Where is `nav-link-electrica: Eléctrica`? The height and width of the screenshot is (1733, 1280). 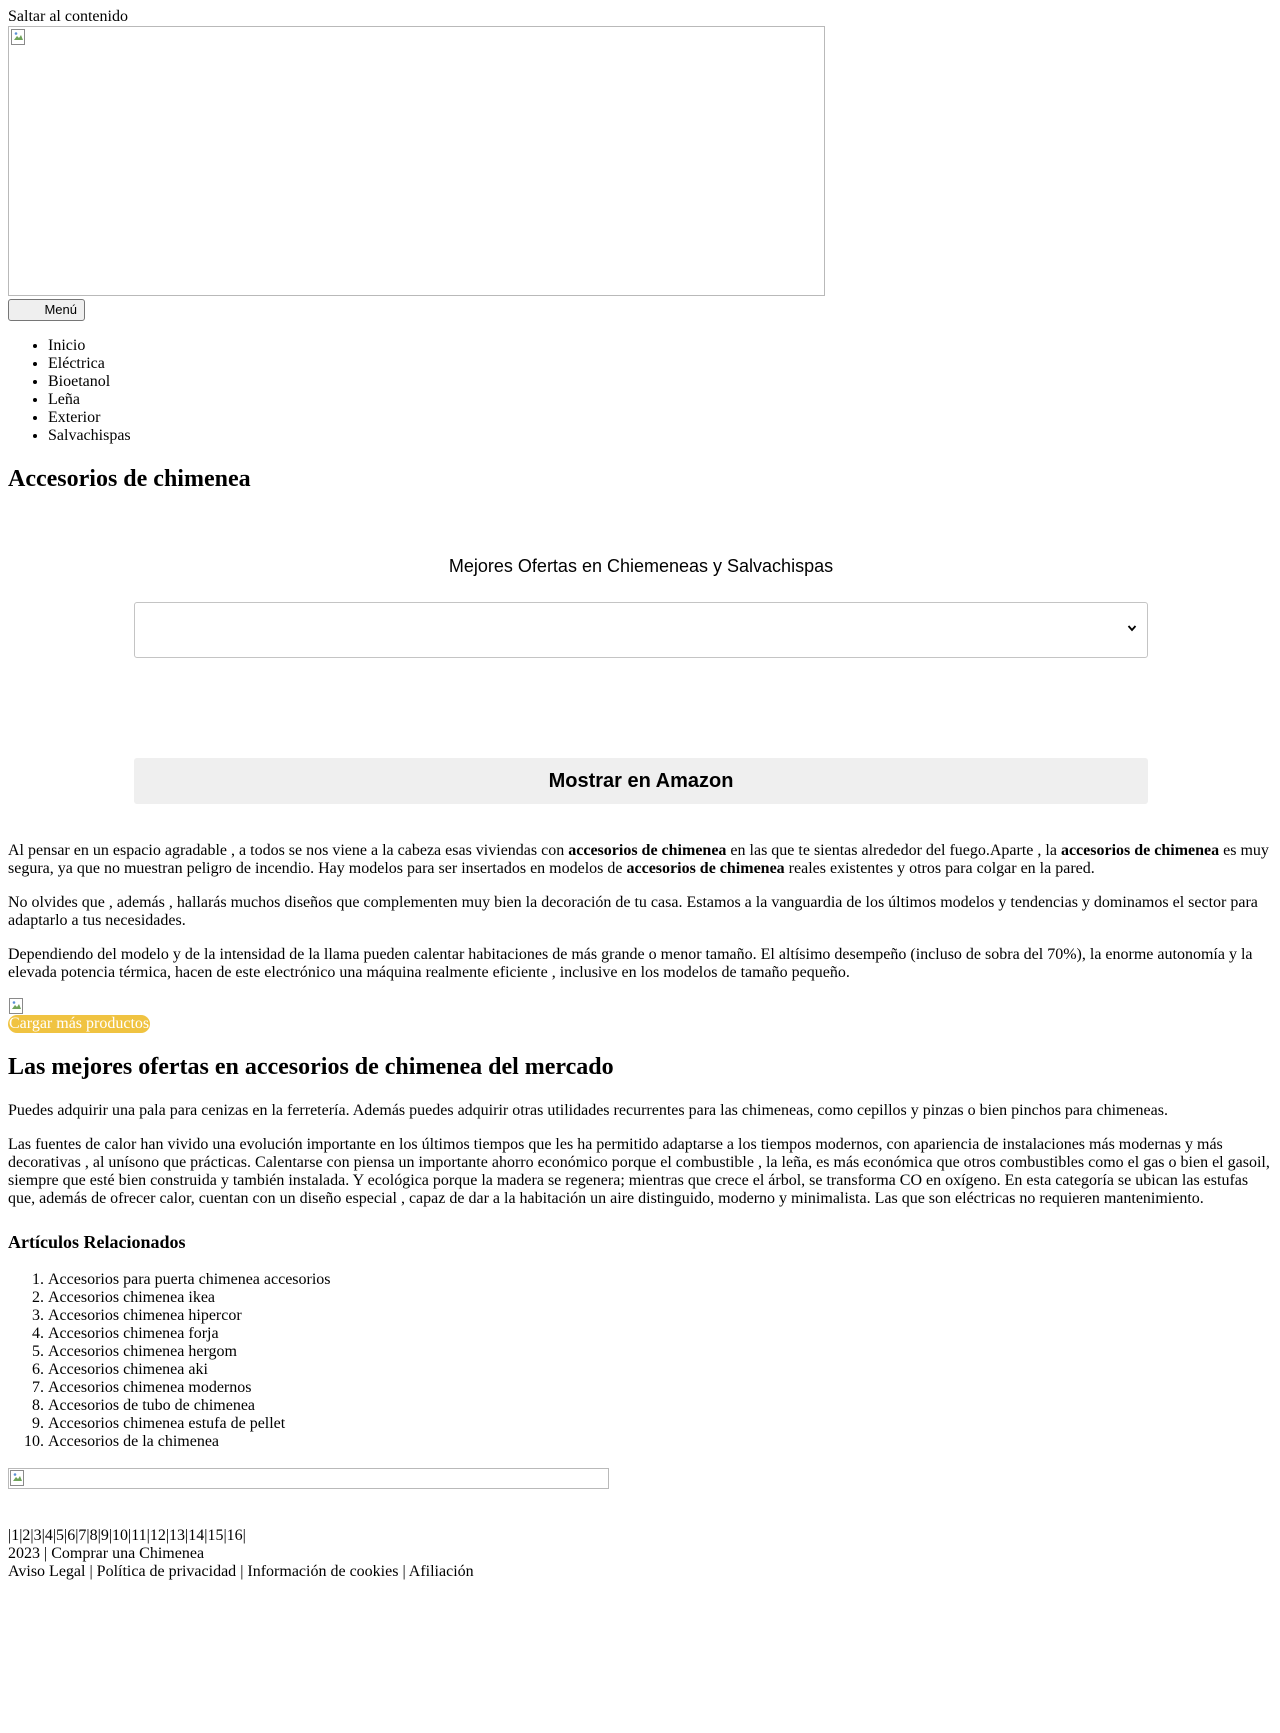 nav-link-electrica: Eléctrica is located at coordinates (76, 363).